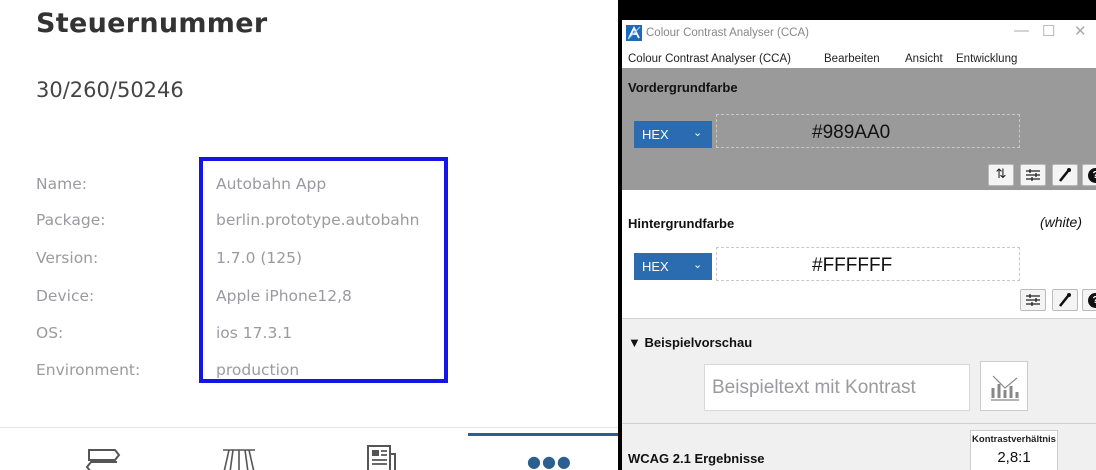 This screenshot has height=470, width=1096. What do you see at coordinates (67, 258) in the screenshot?
I see `info-label: Version:` at bounding box center [67, 258].